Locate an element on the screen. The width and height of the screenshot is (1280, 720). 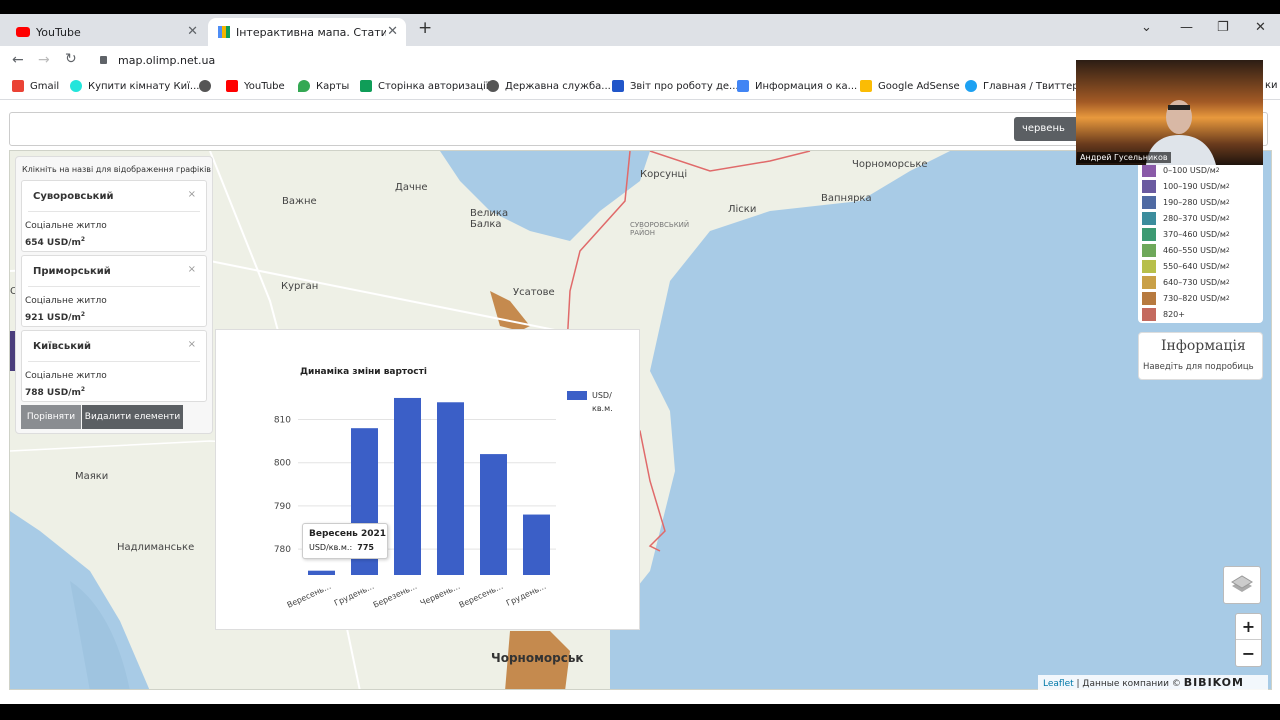
ads-icon is located at coordinates (743, 86).